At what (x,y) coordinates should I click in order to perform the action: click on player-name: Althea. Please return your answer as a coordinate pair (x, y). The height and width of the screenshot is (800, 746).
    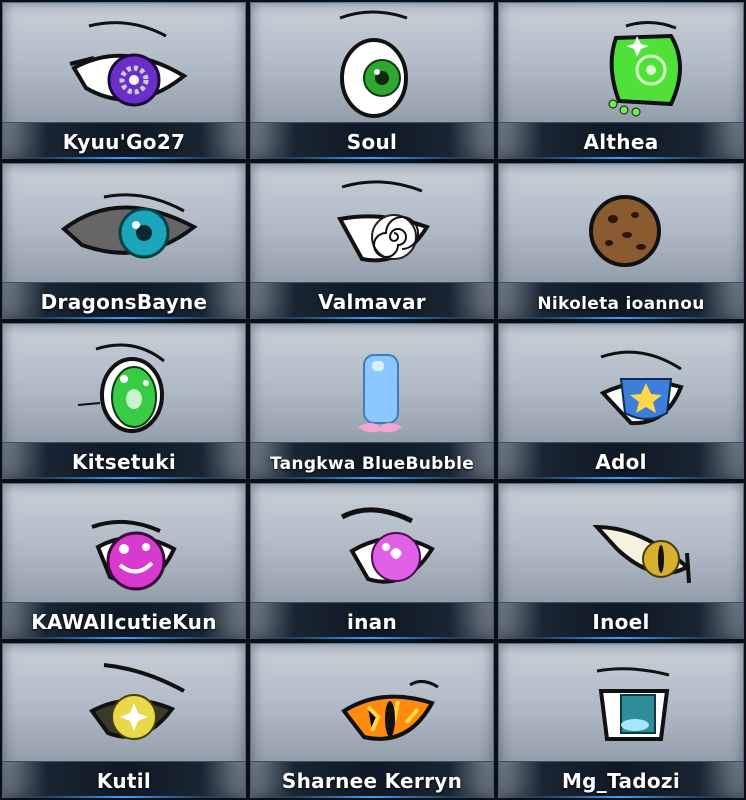
    Looking at the image, I should click on (621, 142).